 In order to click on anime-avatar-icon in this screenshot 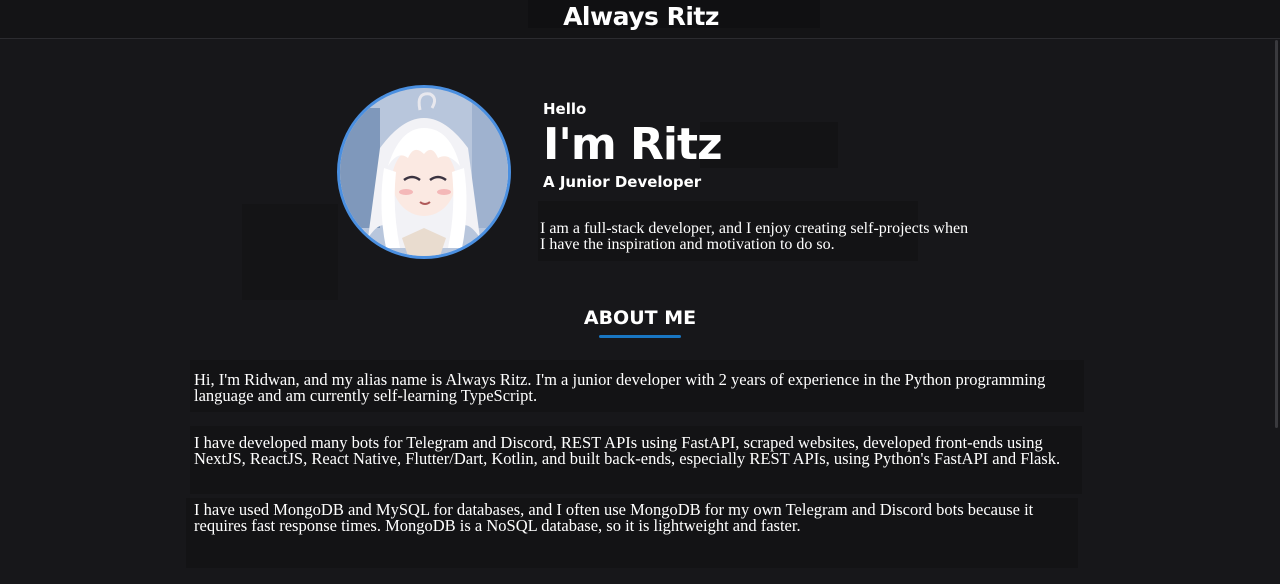, I will do `click(424, 172)`.